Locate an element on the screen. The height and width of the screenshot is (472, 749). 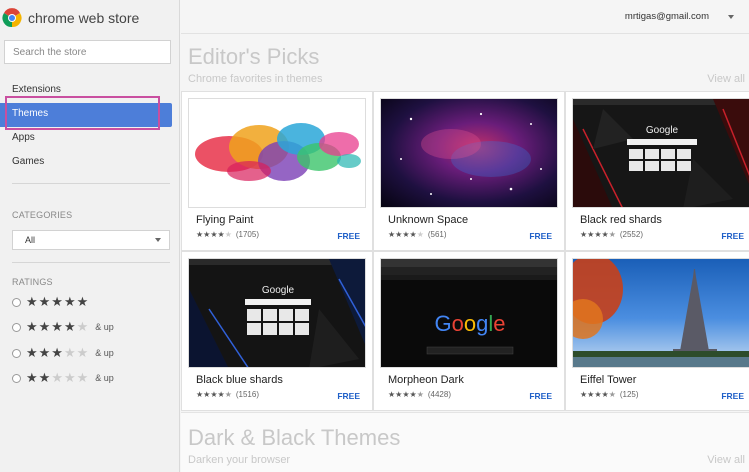
theme-name: Black red shards is located at coordinates (621, 220).